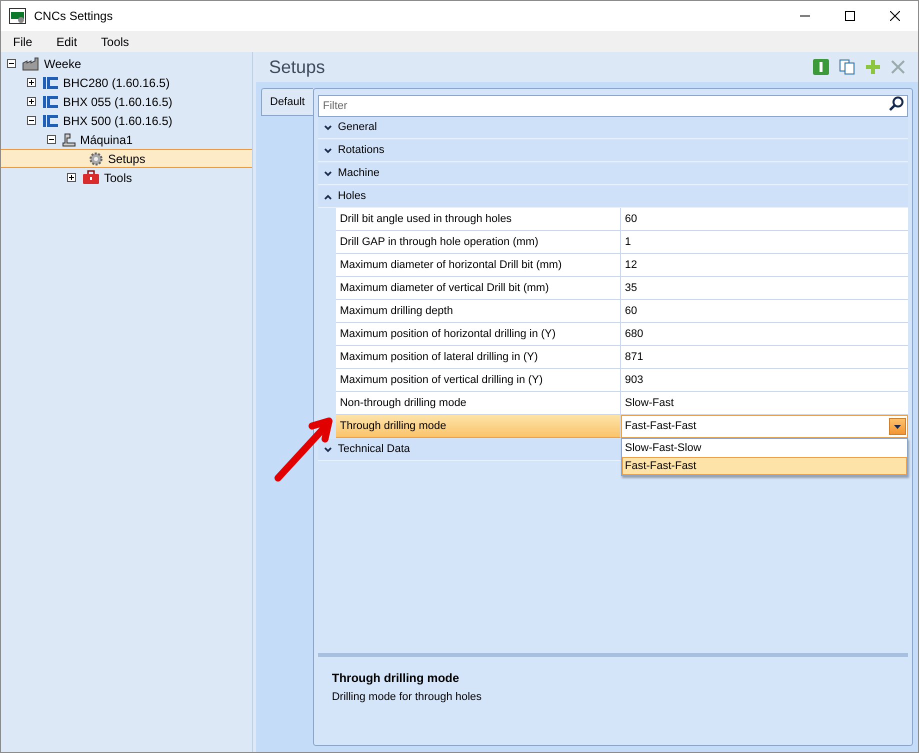 The image size is (919, 753). I want to click on factory-icon, so click(31, 63).